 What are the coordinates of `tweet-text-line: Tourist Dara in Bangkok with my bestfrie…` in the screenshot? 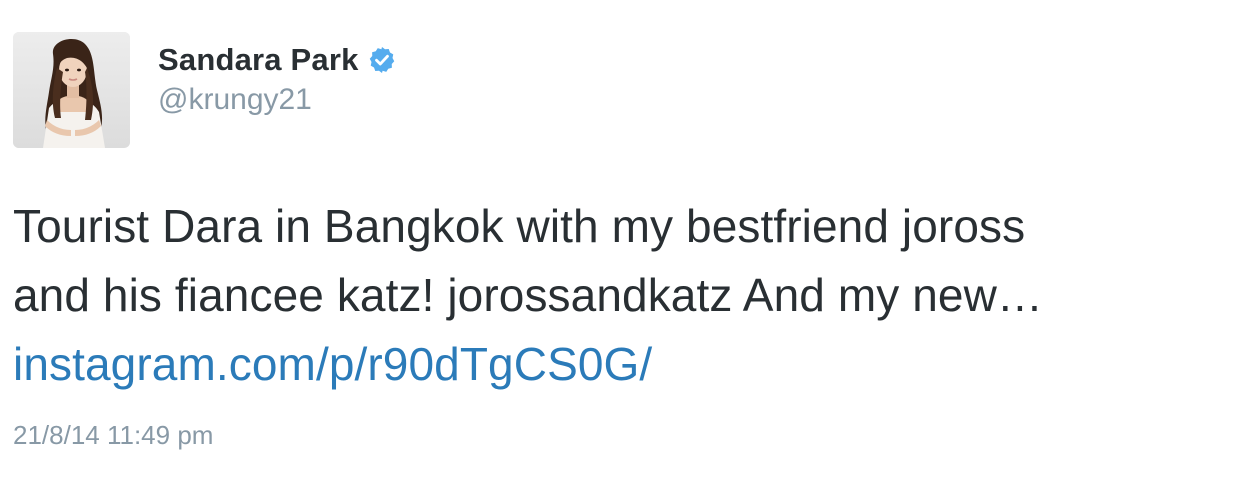 It's located at (519, 226).